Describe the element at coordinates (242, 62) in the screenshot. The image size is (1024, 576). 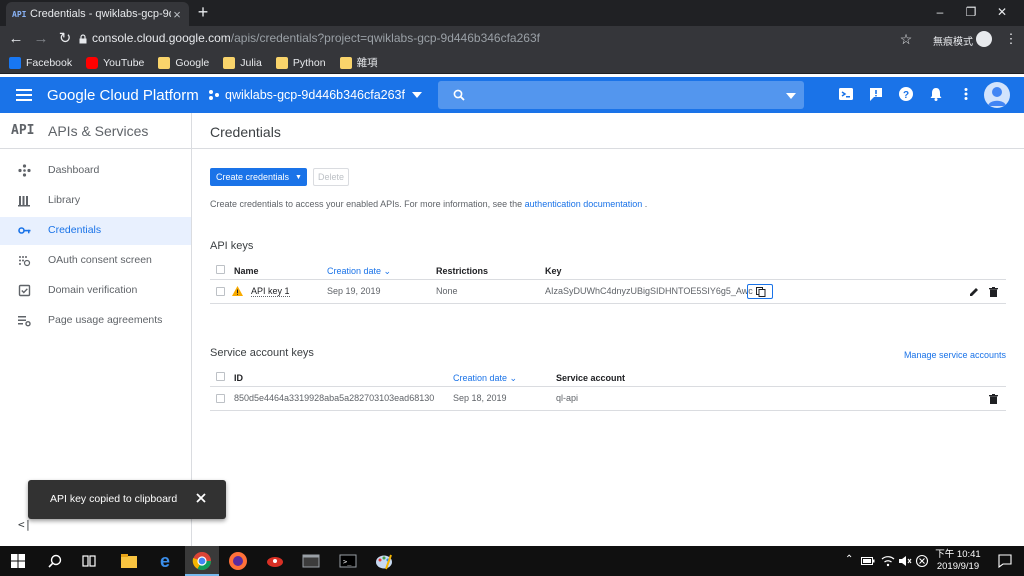
I see `bookmark-julia-folder: Julia` at that location.